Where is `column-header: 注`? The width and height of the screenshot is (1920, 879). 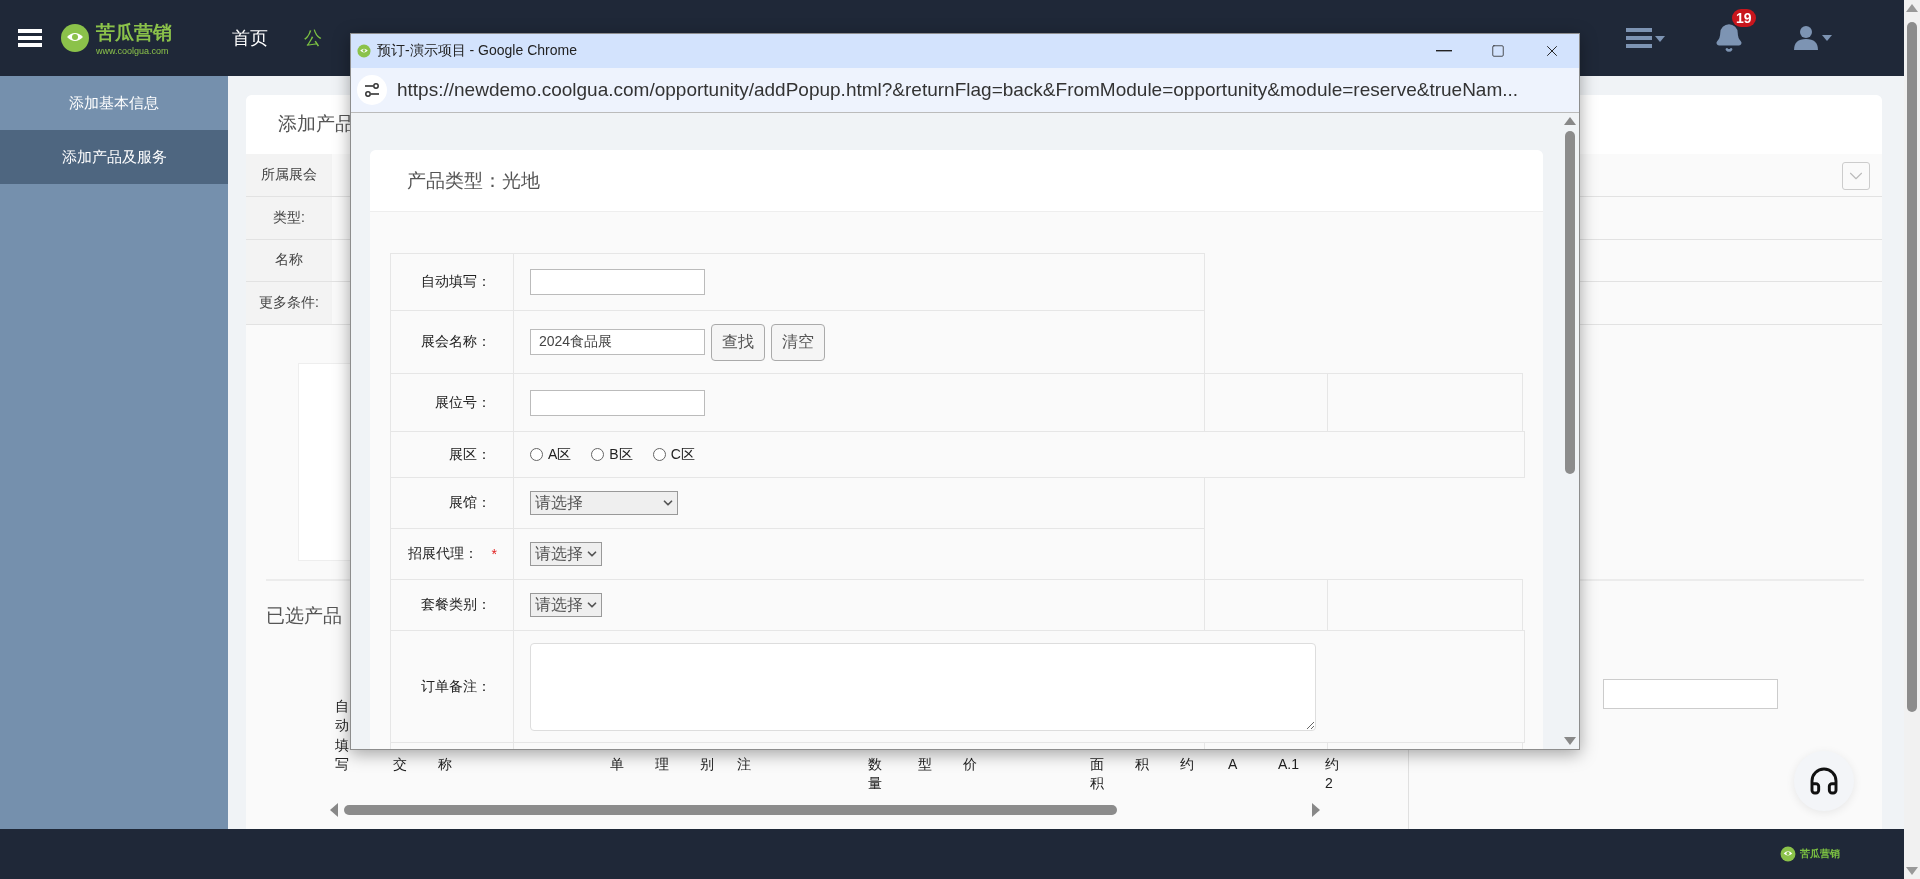 column-header: 注 is located at coordinates (744, 764).